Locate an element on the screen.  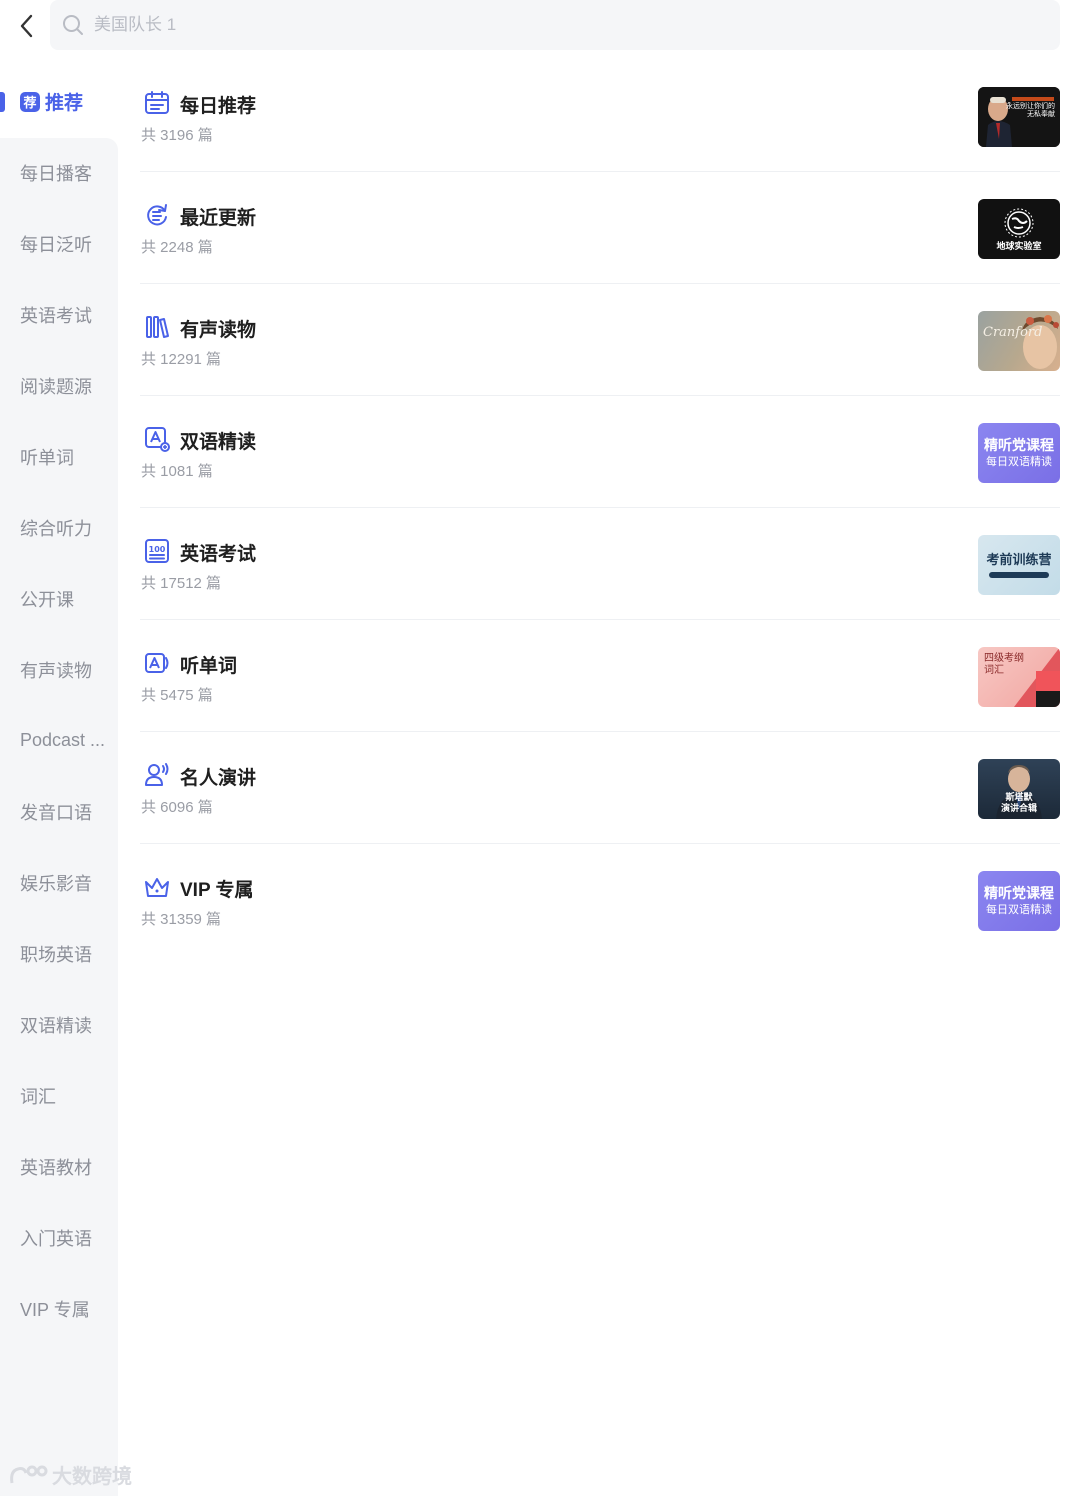
sidebar-item: 公开课 is located at coordinates (59, 598).